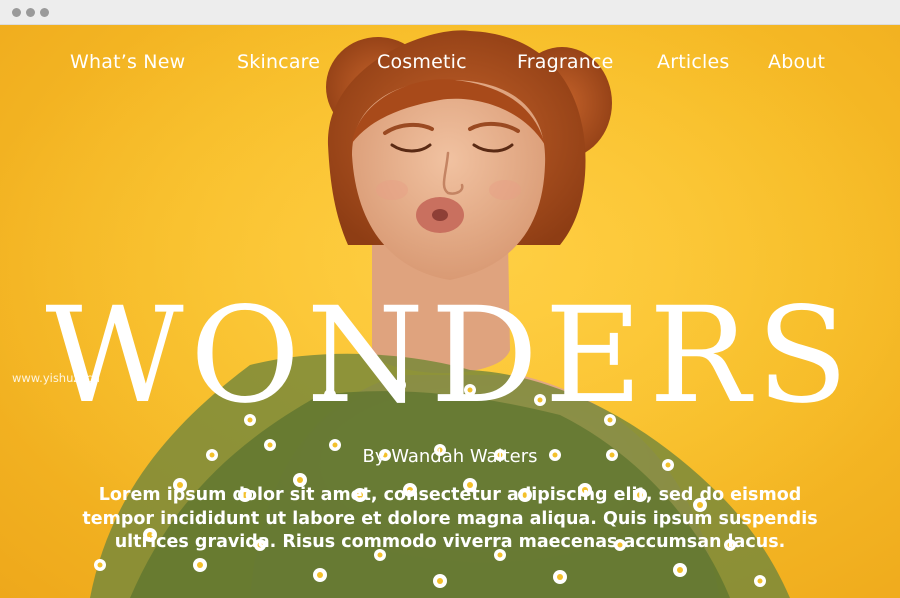 Image resolution: width=900 pixels, height=598 pixels. I want to click on nav-item-cosmetic: Cosmetic, so click(422, 62).